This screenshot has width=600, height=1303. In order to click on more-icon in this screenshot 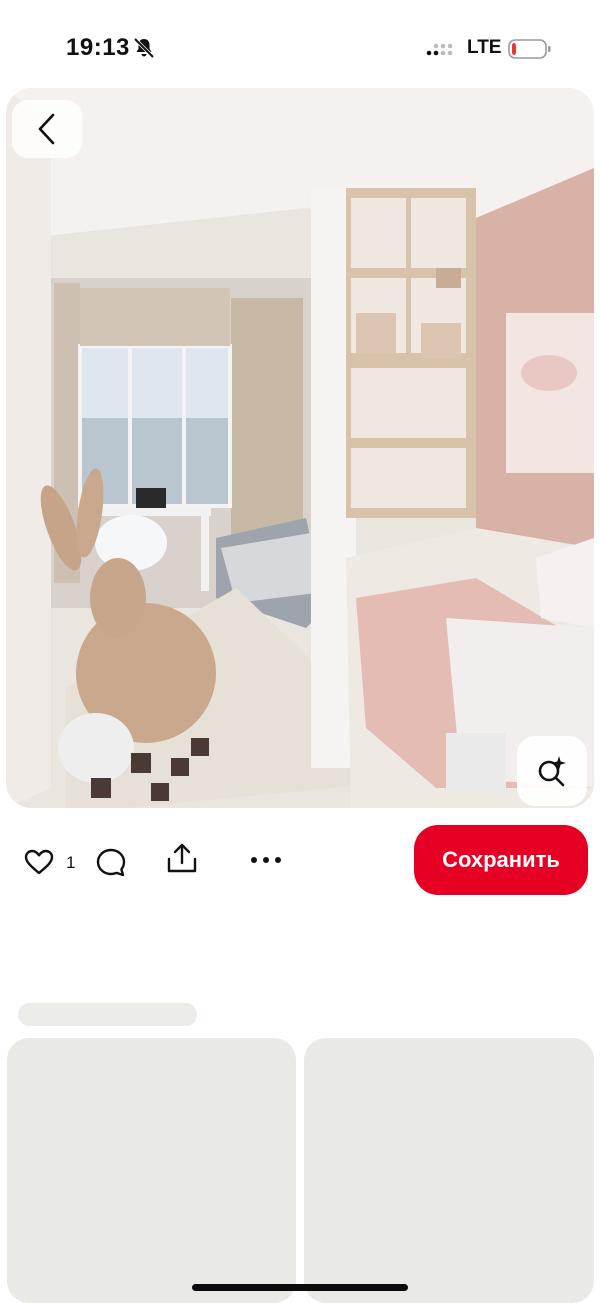, I will do `click(266, 860)`.